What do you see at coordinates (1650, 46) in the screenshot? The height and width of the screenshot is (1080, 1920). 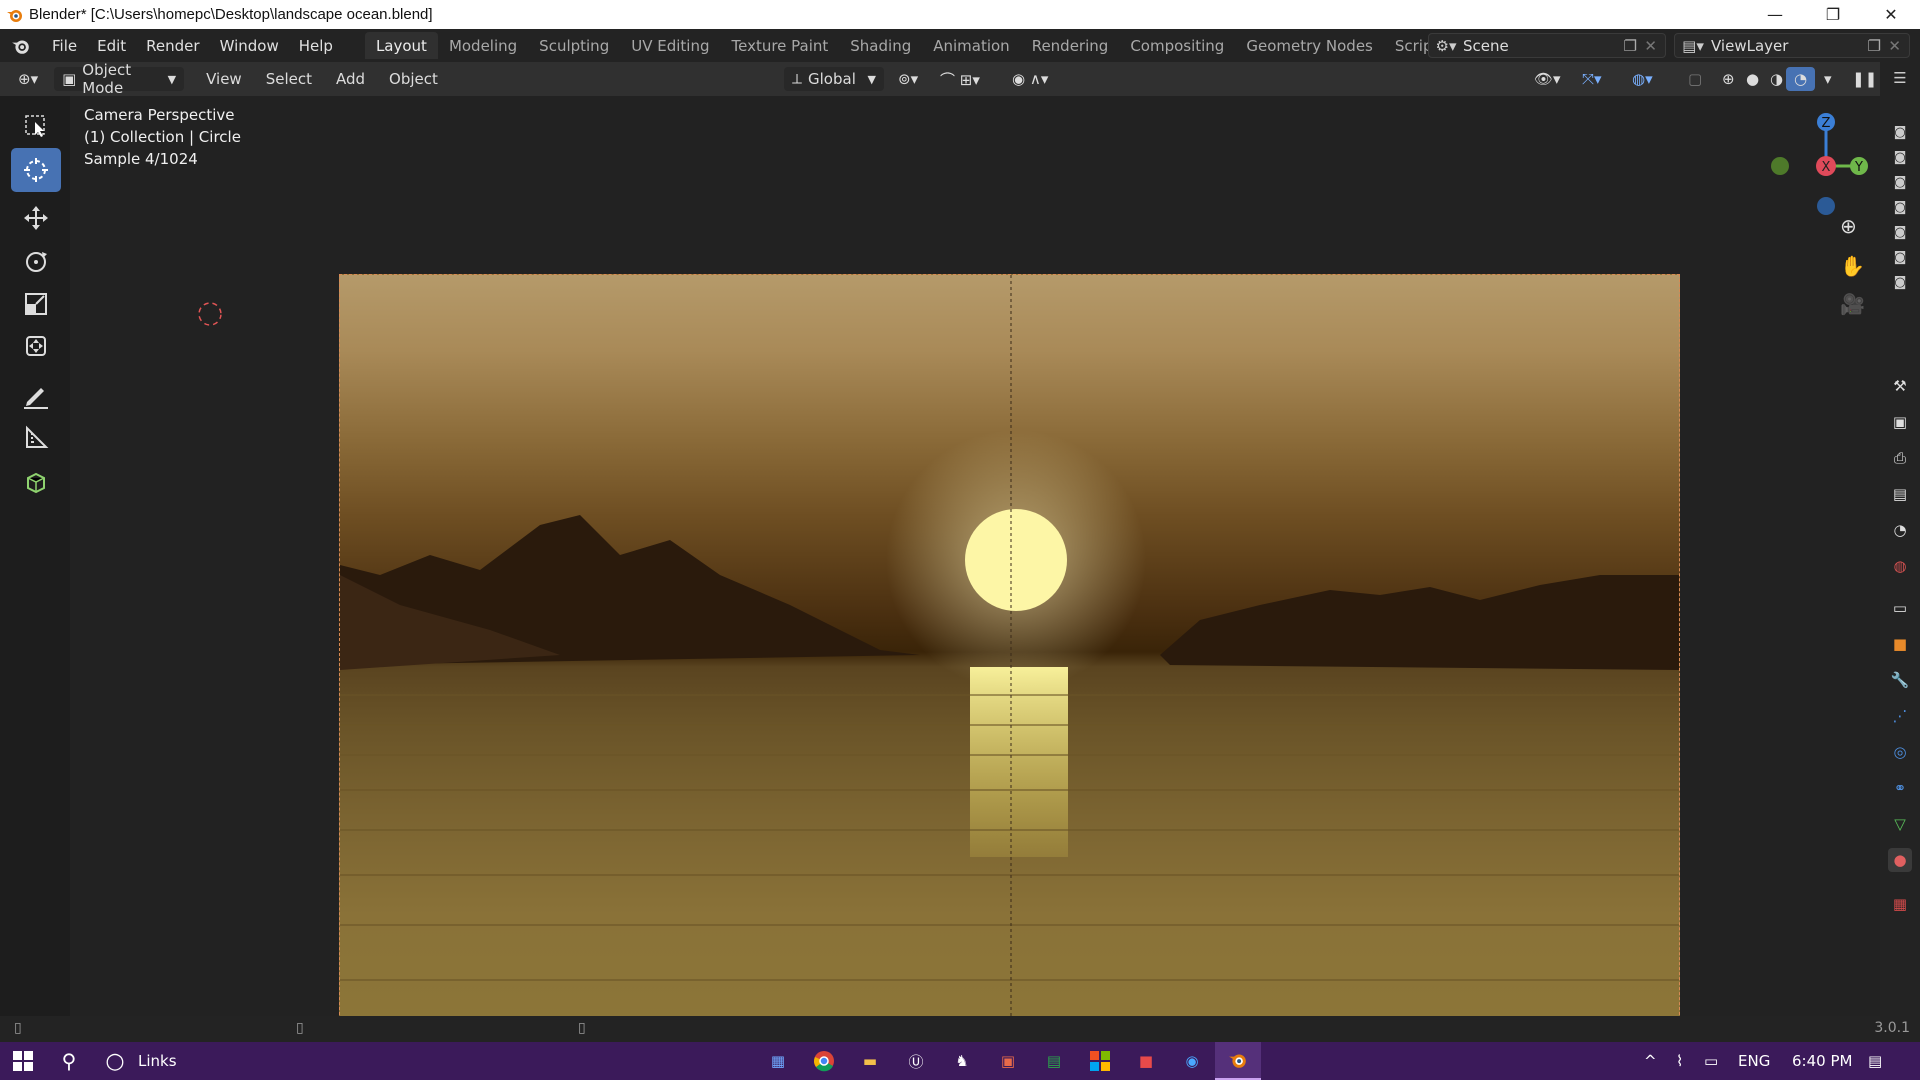 I see `scene-delete-icon: ✕` at bounding box center [1650, 46].